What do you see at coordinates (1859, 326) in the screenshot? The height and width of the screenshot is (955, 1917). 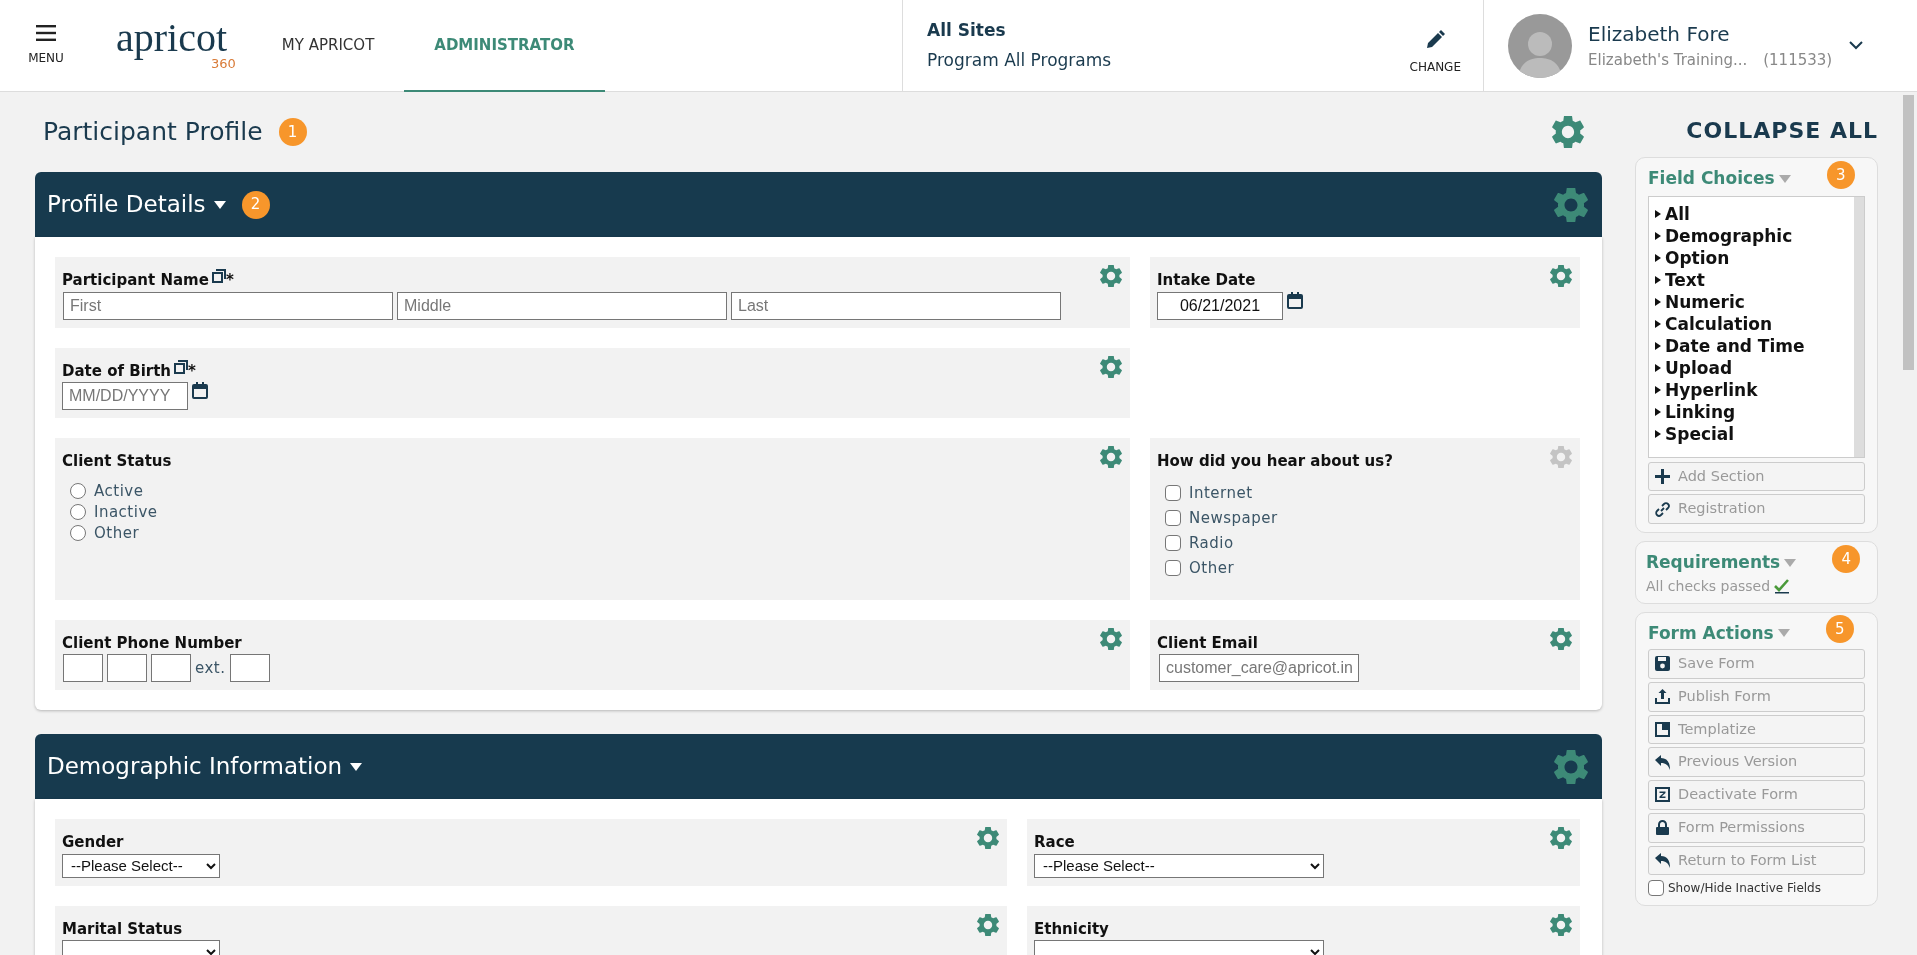 I see `scrollbar` at bounding box center [1859, 326].